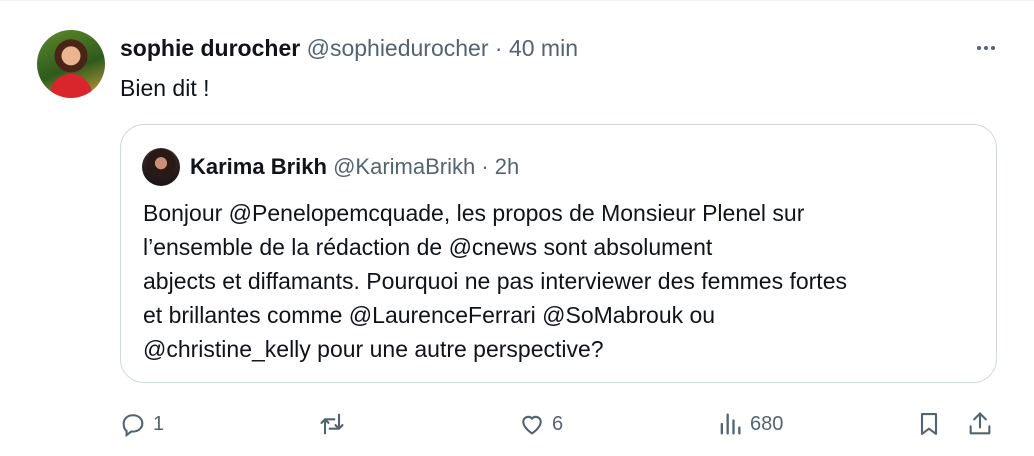 The height and width of the screenshot is (456, 1034). Describe the element at coordinates (558, 423) in the screenshot. I see `like-count: 6` at that location.